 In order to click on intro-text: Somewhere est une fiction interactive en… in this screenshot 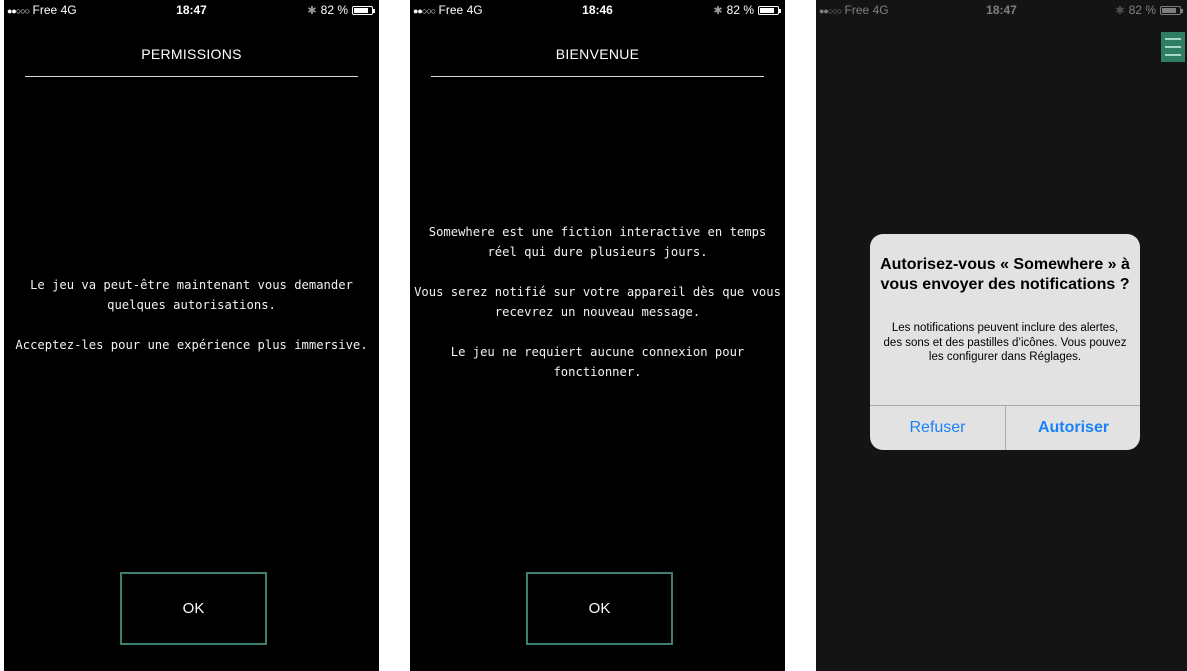, I will do `click(597, 302)`.